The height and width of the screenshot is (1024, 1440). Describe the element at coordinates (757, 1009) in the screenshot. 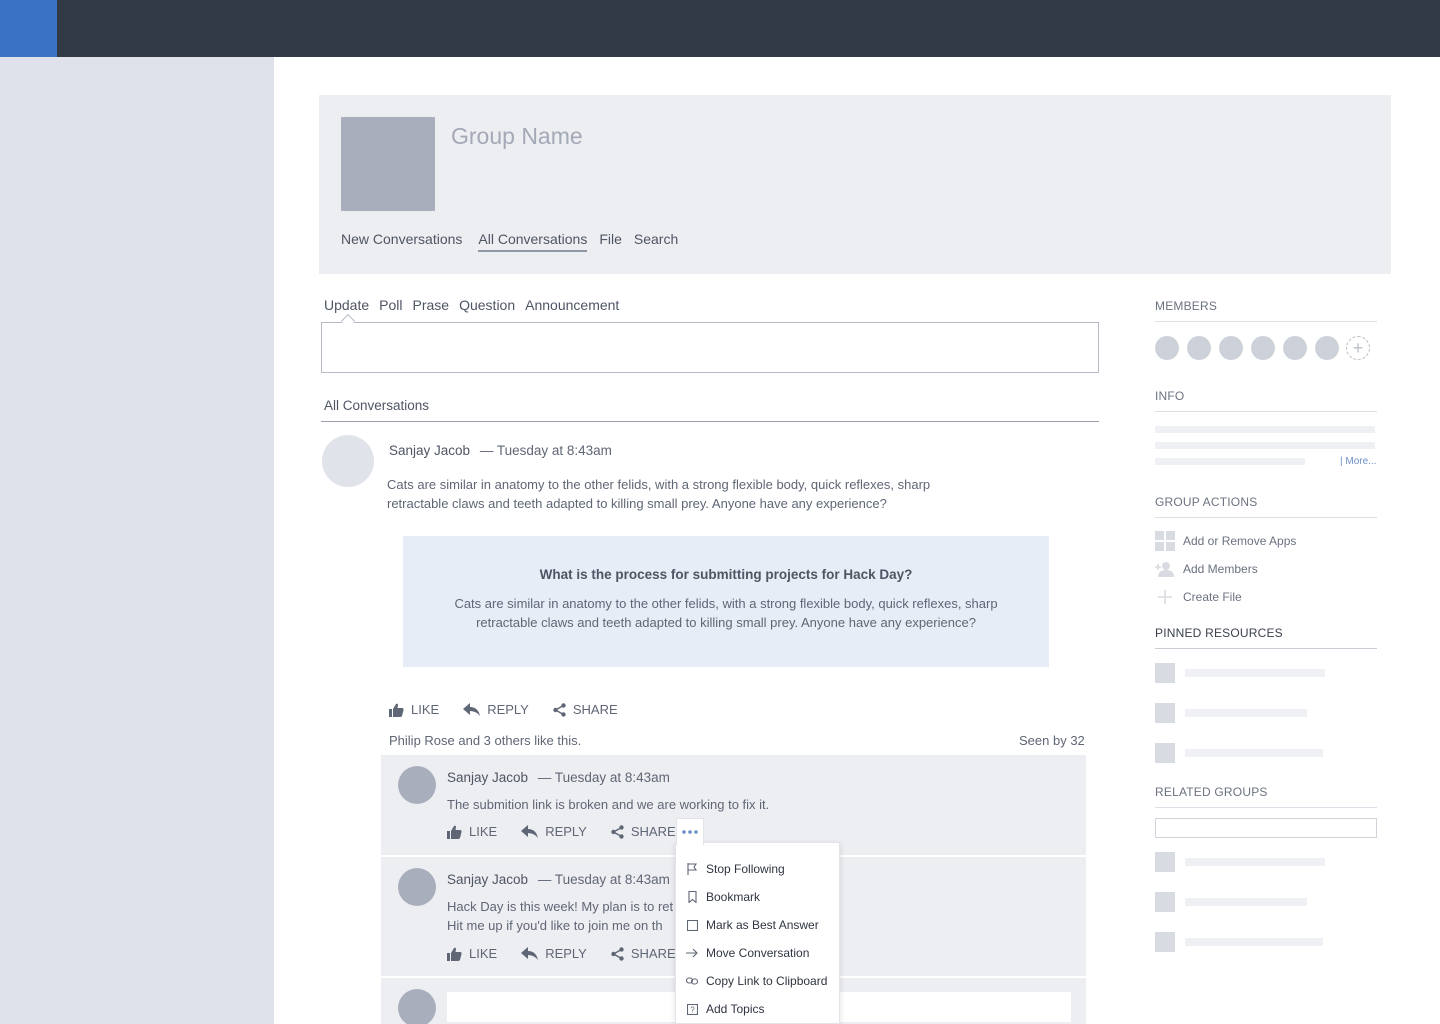

I see `menu-item-add-topics: ? Add Topics` at that location.